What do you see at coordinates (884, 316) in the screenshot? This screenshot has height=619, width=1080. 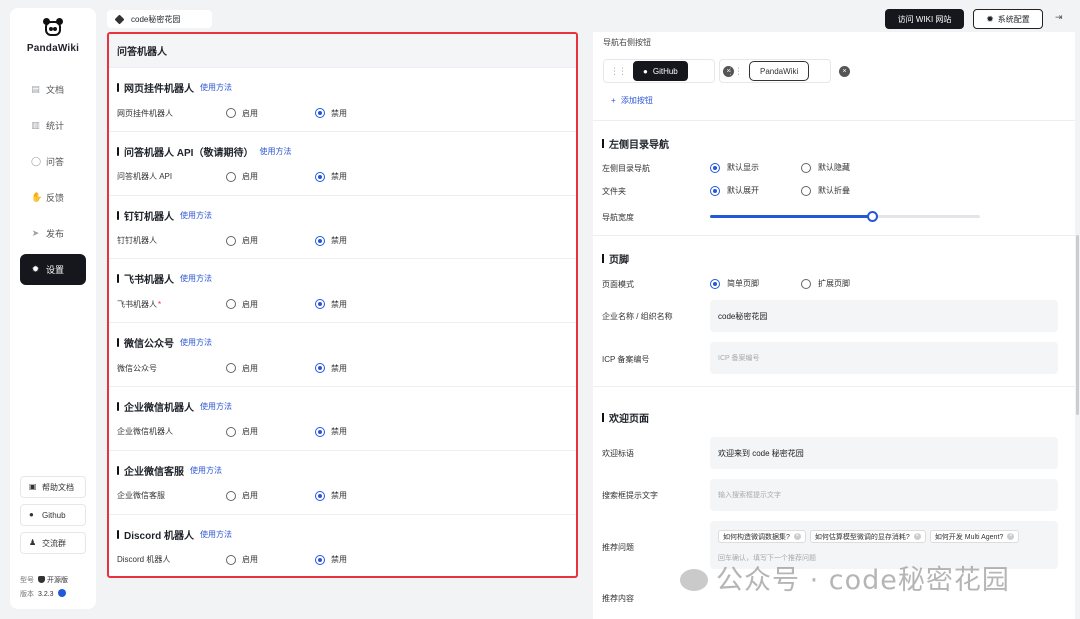 I see `org-name-input: code秘密花园` at bounding box center [884, 316].